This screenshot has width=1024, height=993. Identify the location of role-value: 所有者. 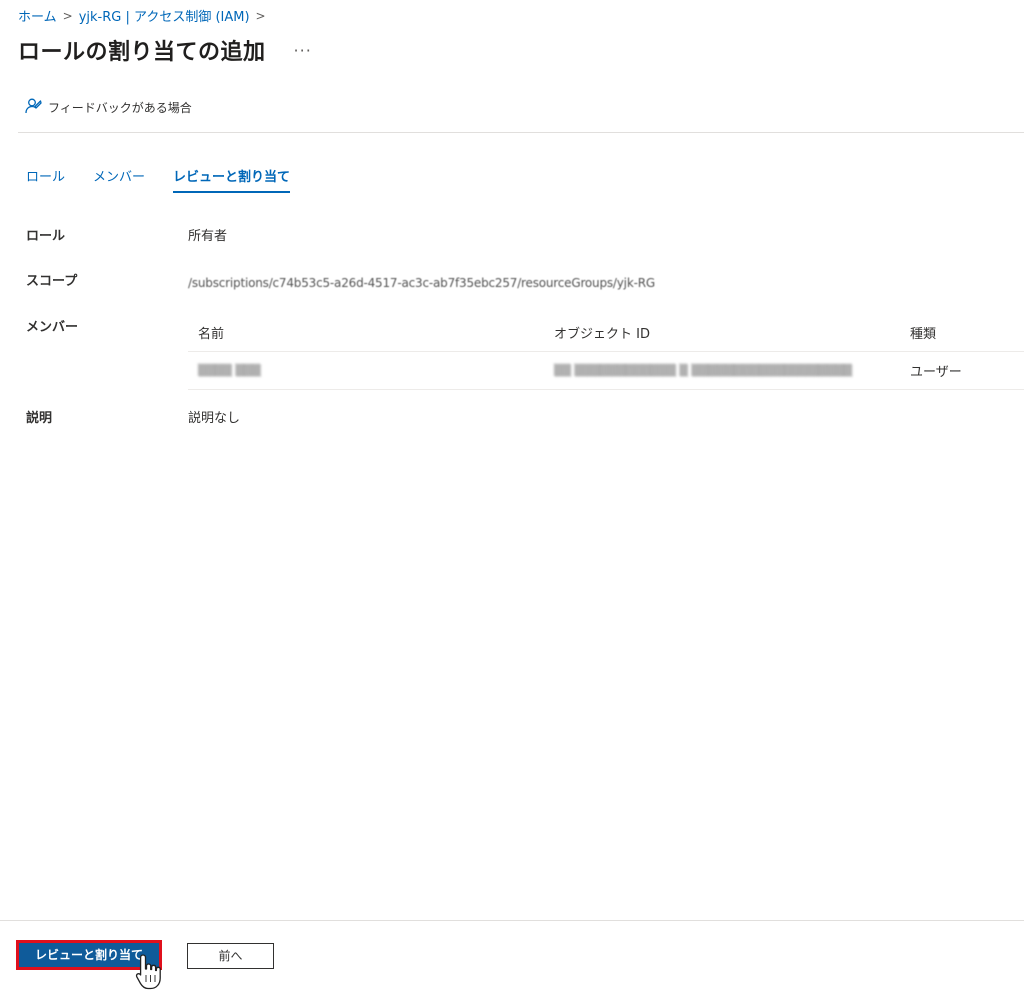
(208, 236).